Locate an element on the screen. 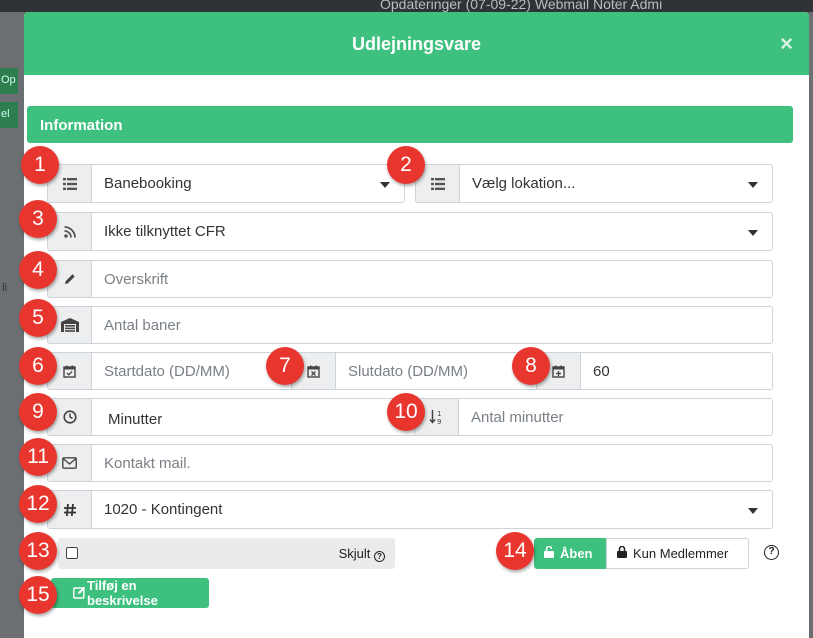  section-title: Information is located at coordinates (81, 125).